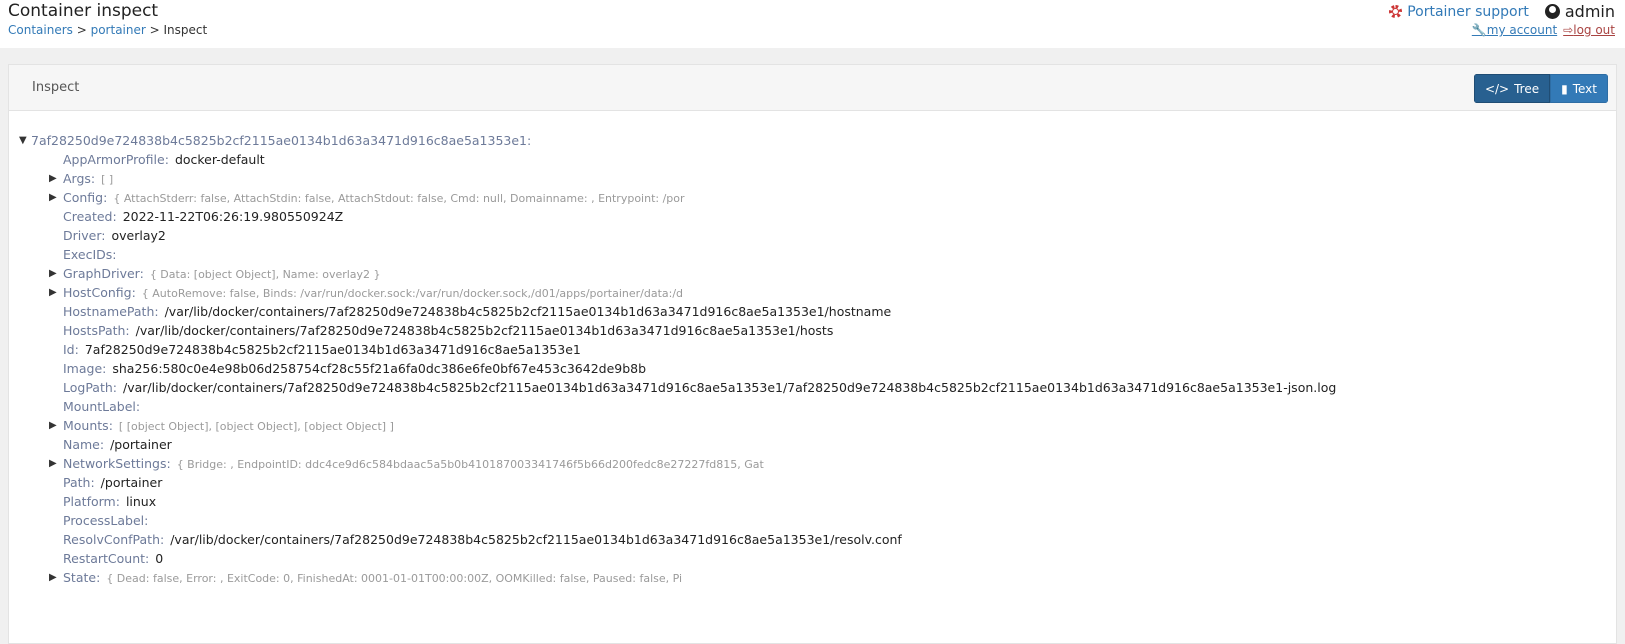  What do you see at coordinates (117, 463) in the screenshot?
I see `node-key: NetworkSettings:` at bounding box center [117, 463].